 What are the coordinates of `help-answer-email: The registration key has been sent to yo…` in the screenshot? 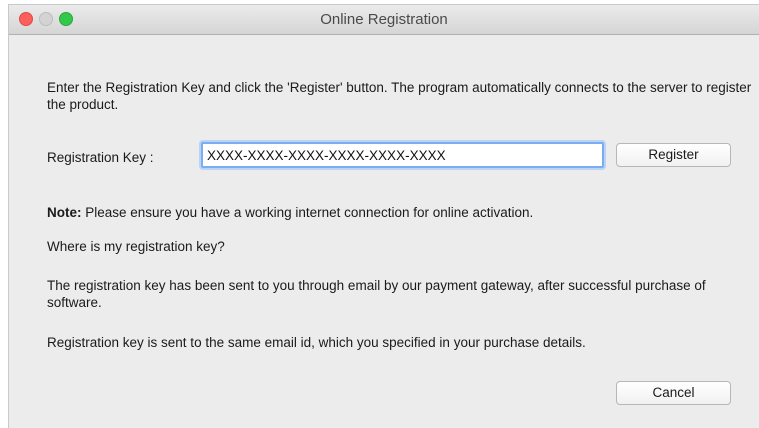 It's located at (376, 294).